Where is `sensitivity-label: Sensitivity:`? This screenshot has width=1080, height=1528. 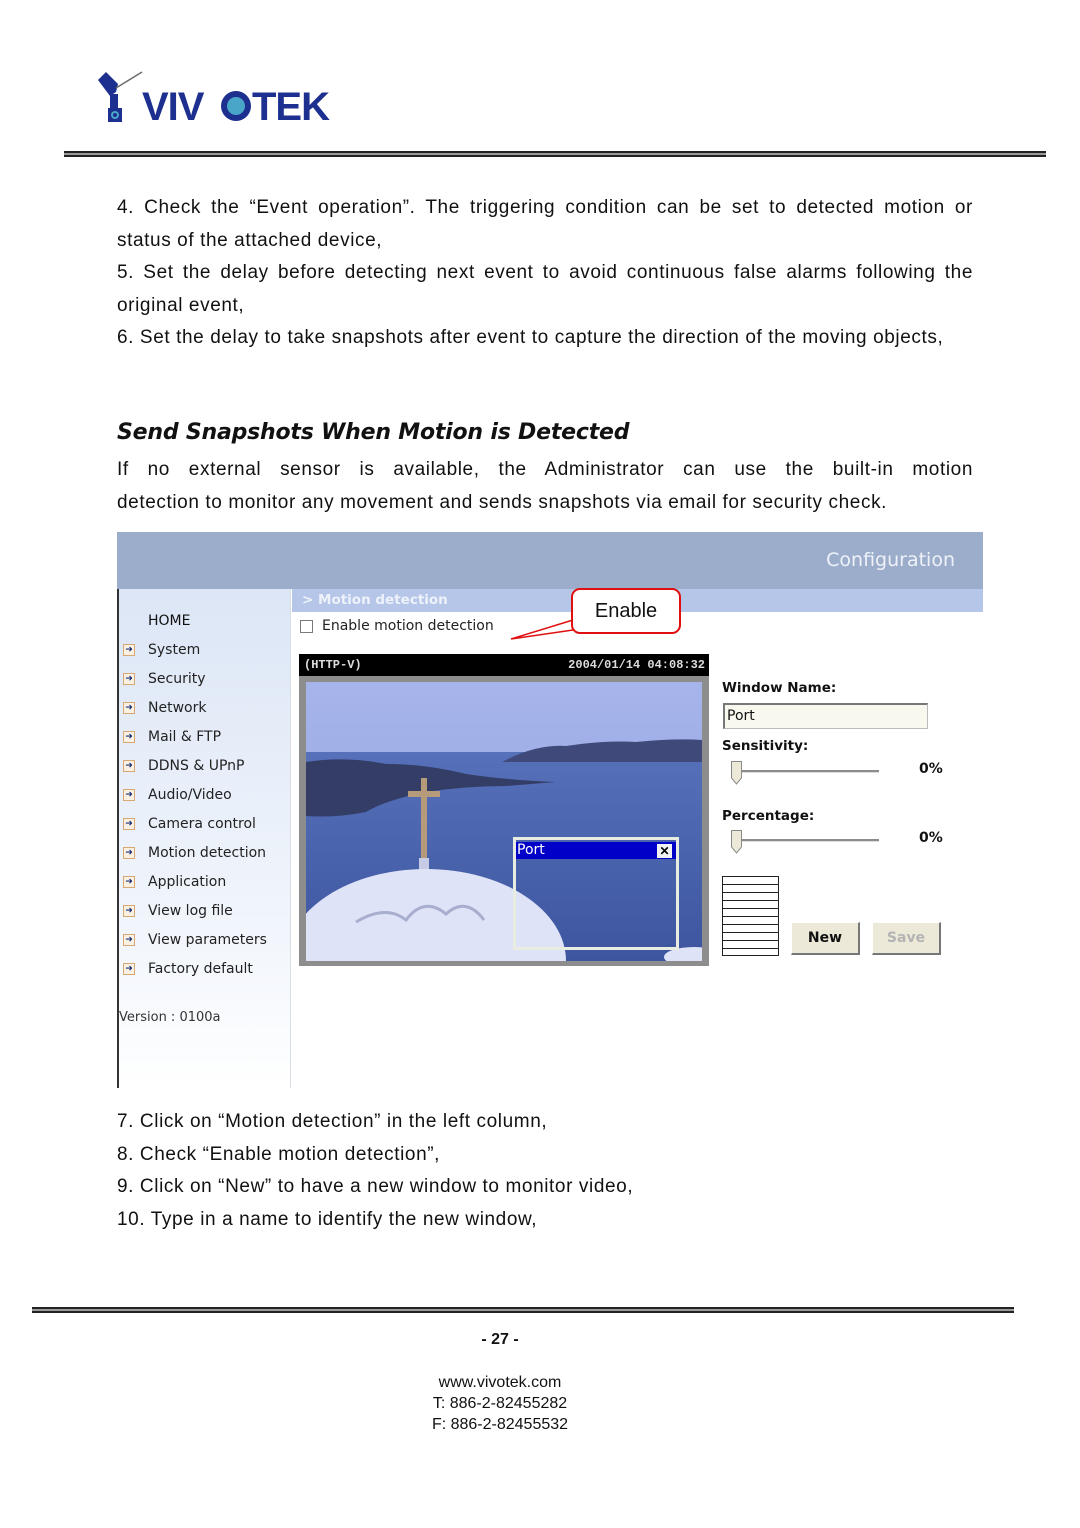
sensitivity-label: Sensitivity: is located at coordinates (765, 746).